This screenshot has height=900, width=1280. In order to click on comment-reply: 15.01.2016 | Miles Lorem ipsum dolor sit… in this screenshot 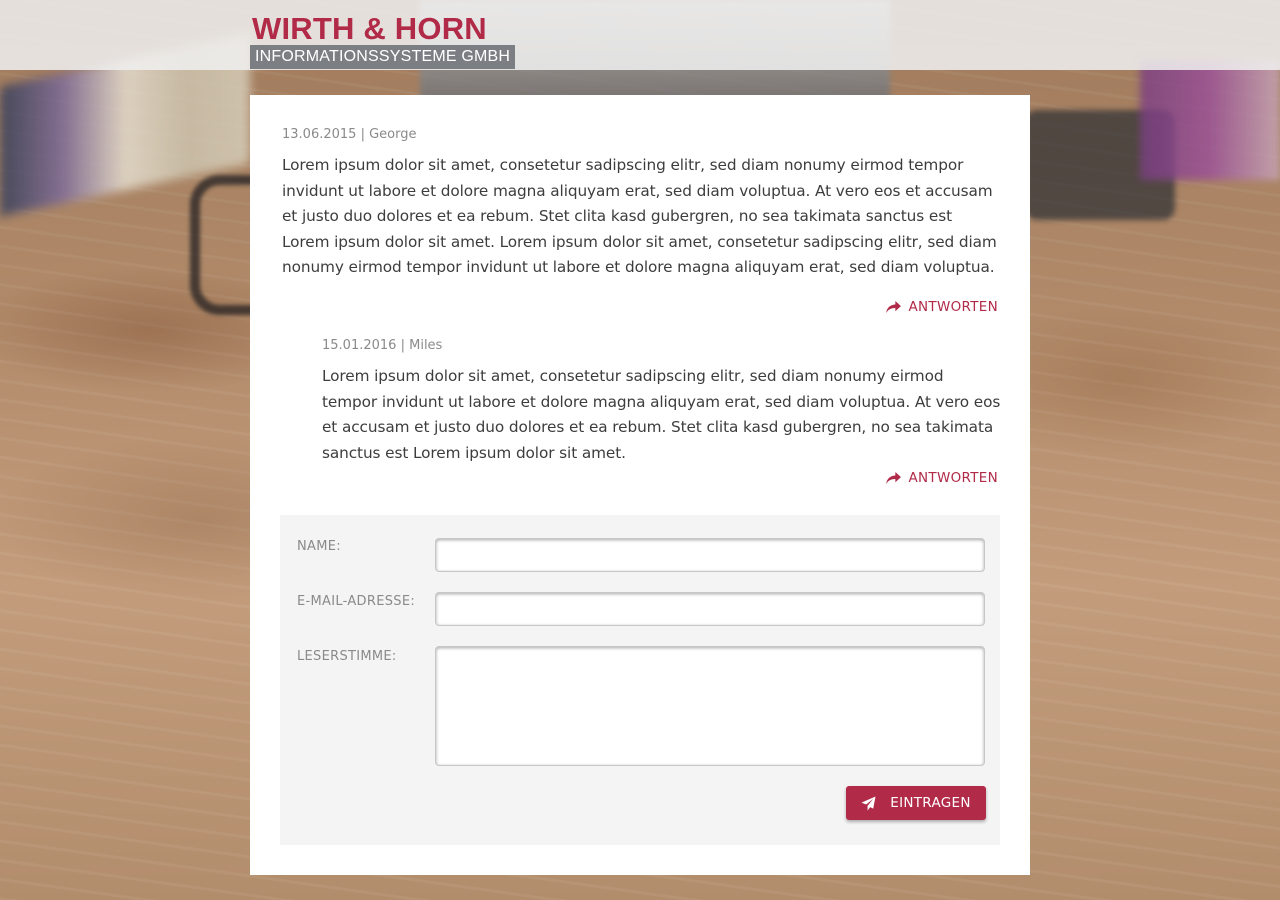, I will do `click(662, 401)`.